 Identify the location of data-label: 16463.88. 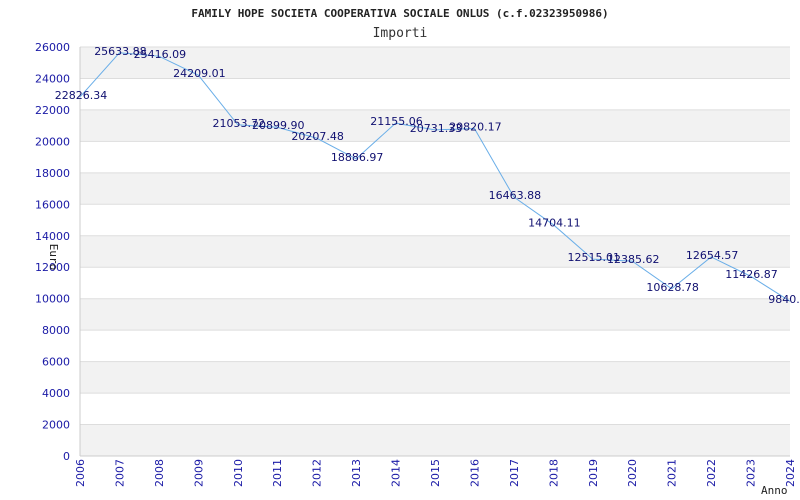
(515, 195).